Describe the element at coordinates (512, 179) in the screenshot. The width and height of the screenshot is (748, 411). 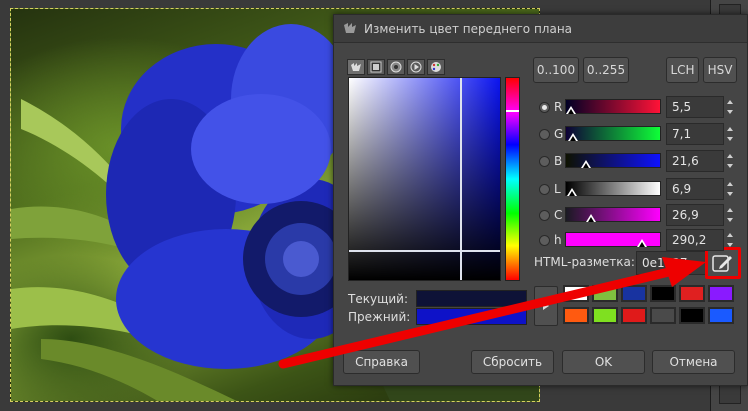
I see `hue-slider` at that location.